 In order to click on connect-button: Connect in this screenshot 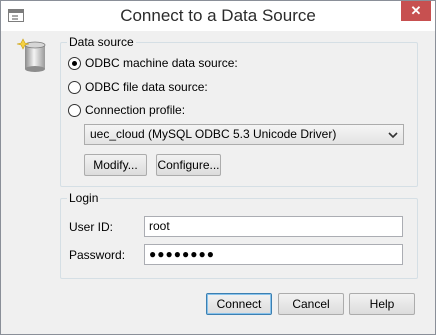, I will do `click(239, 304)`.